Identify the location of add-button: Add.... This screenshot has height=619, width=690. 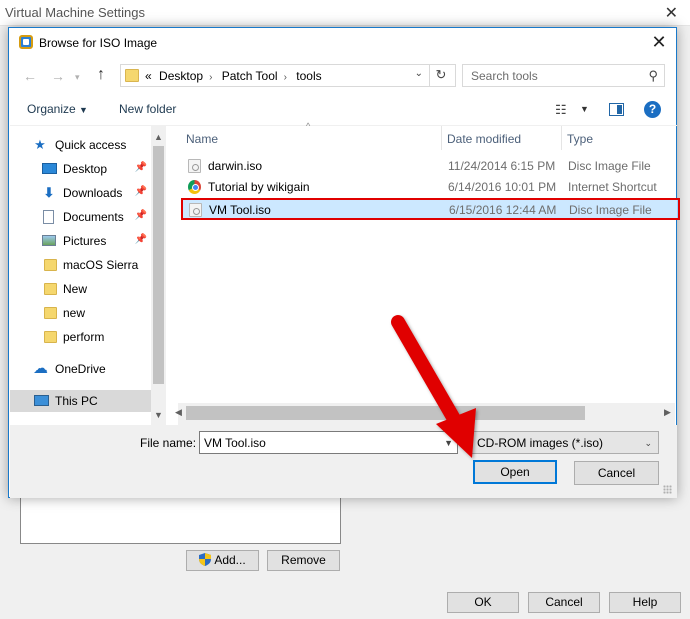
(222, 560).